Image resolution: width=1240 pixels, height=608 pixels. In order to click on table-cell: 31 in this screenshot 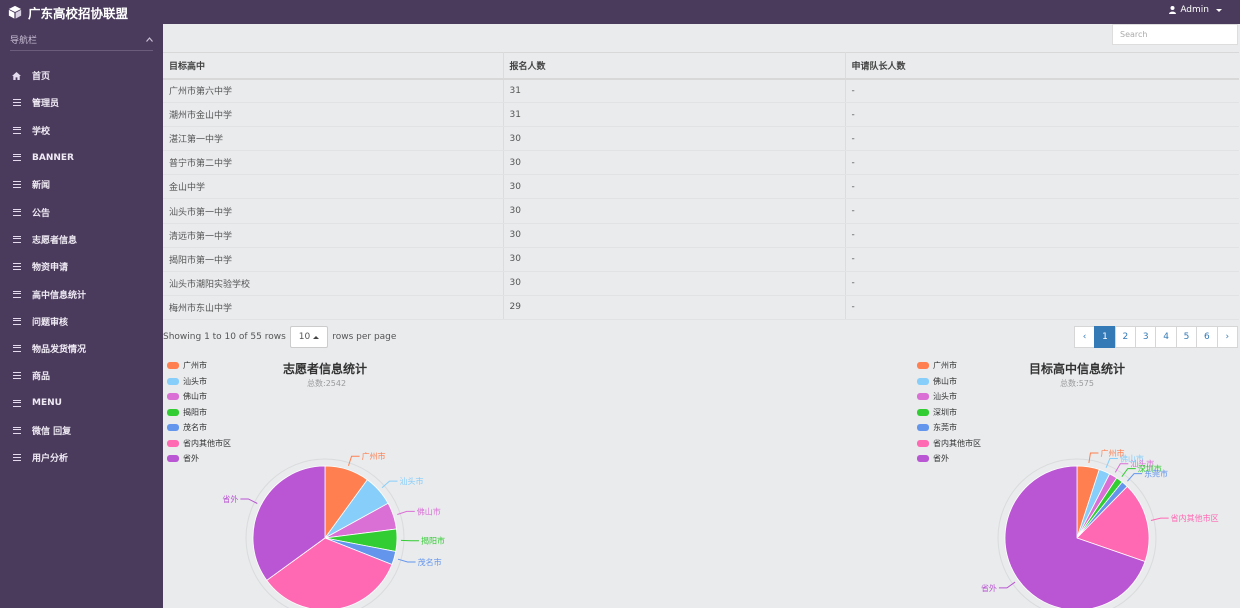, I will do `click(674, 115)`.